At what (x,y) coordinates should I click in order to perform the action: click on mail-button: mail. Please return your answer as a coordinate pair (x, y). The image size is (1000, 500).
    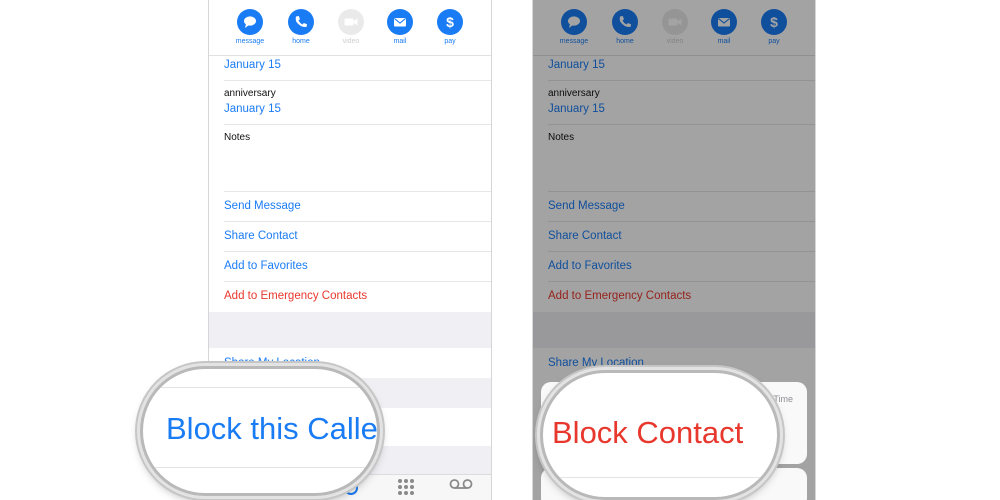
    Looking at the image, I should click on (400, 27).